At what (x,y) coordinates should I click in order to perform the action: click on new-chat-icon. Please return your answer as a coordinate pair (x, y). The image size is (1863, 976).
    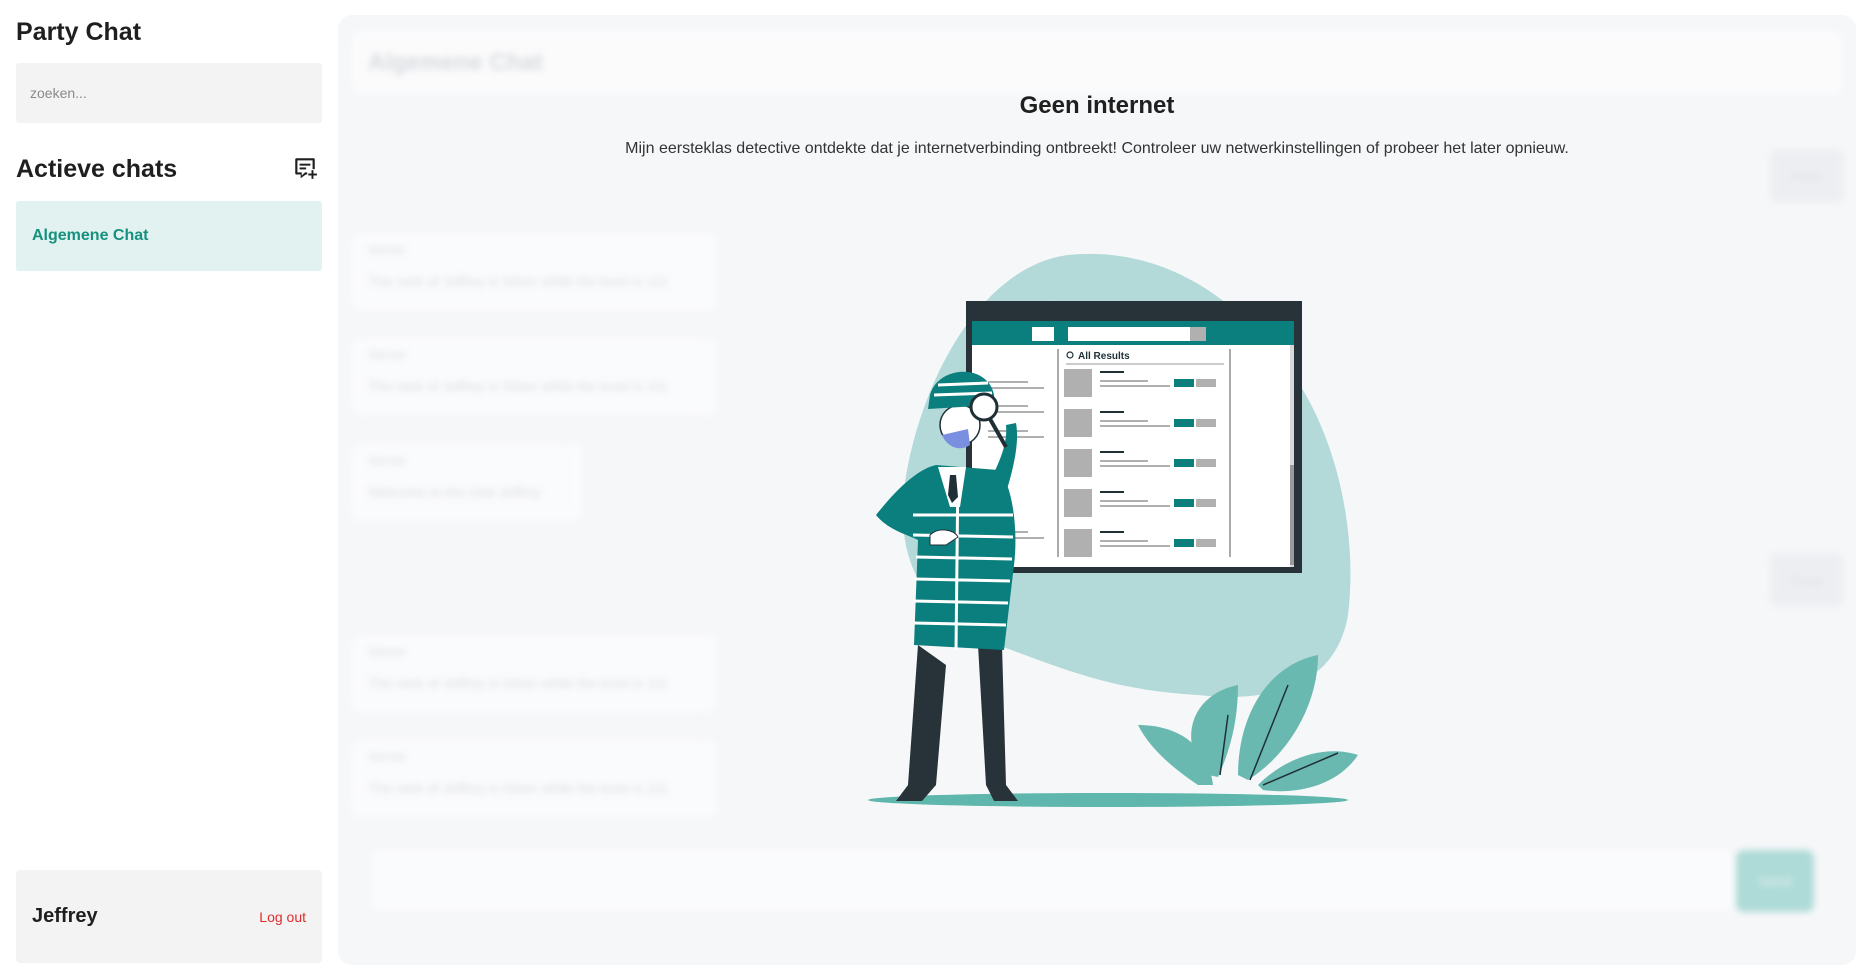
    Looking at the image, I should click on (305, 168).